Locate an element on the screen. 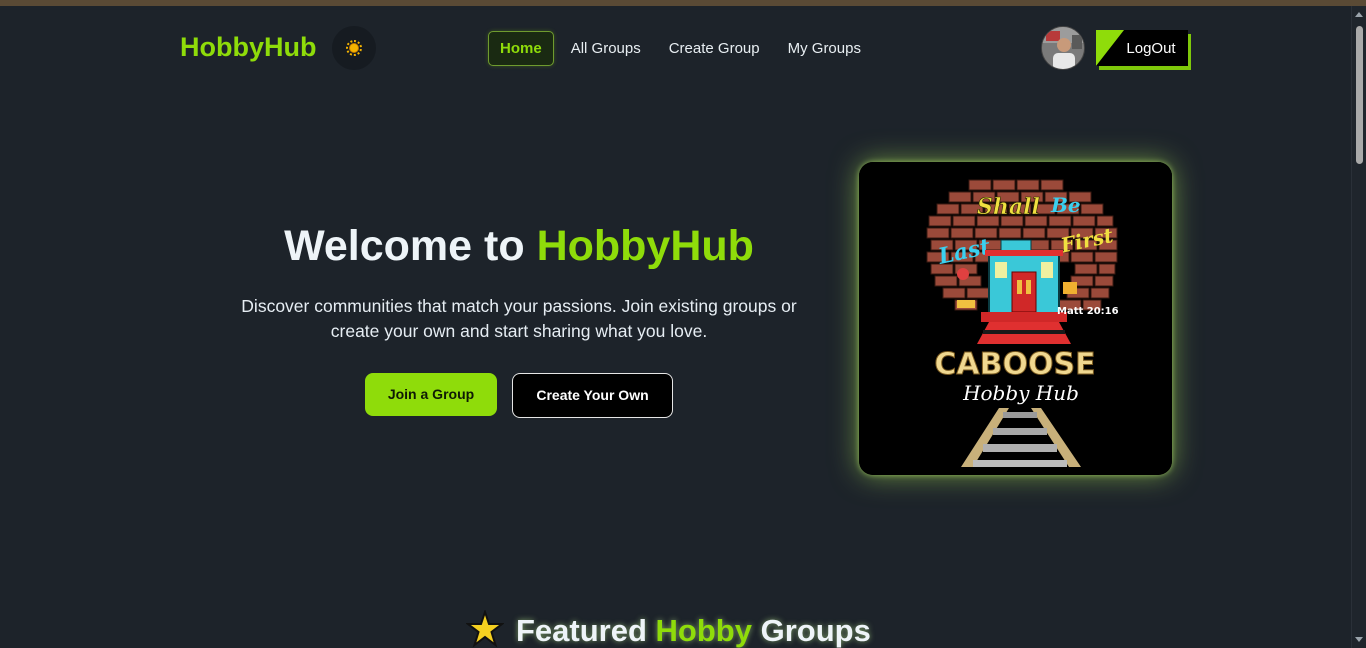  caboose-text: CABOOSE is located at coordinates (1014, 364).